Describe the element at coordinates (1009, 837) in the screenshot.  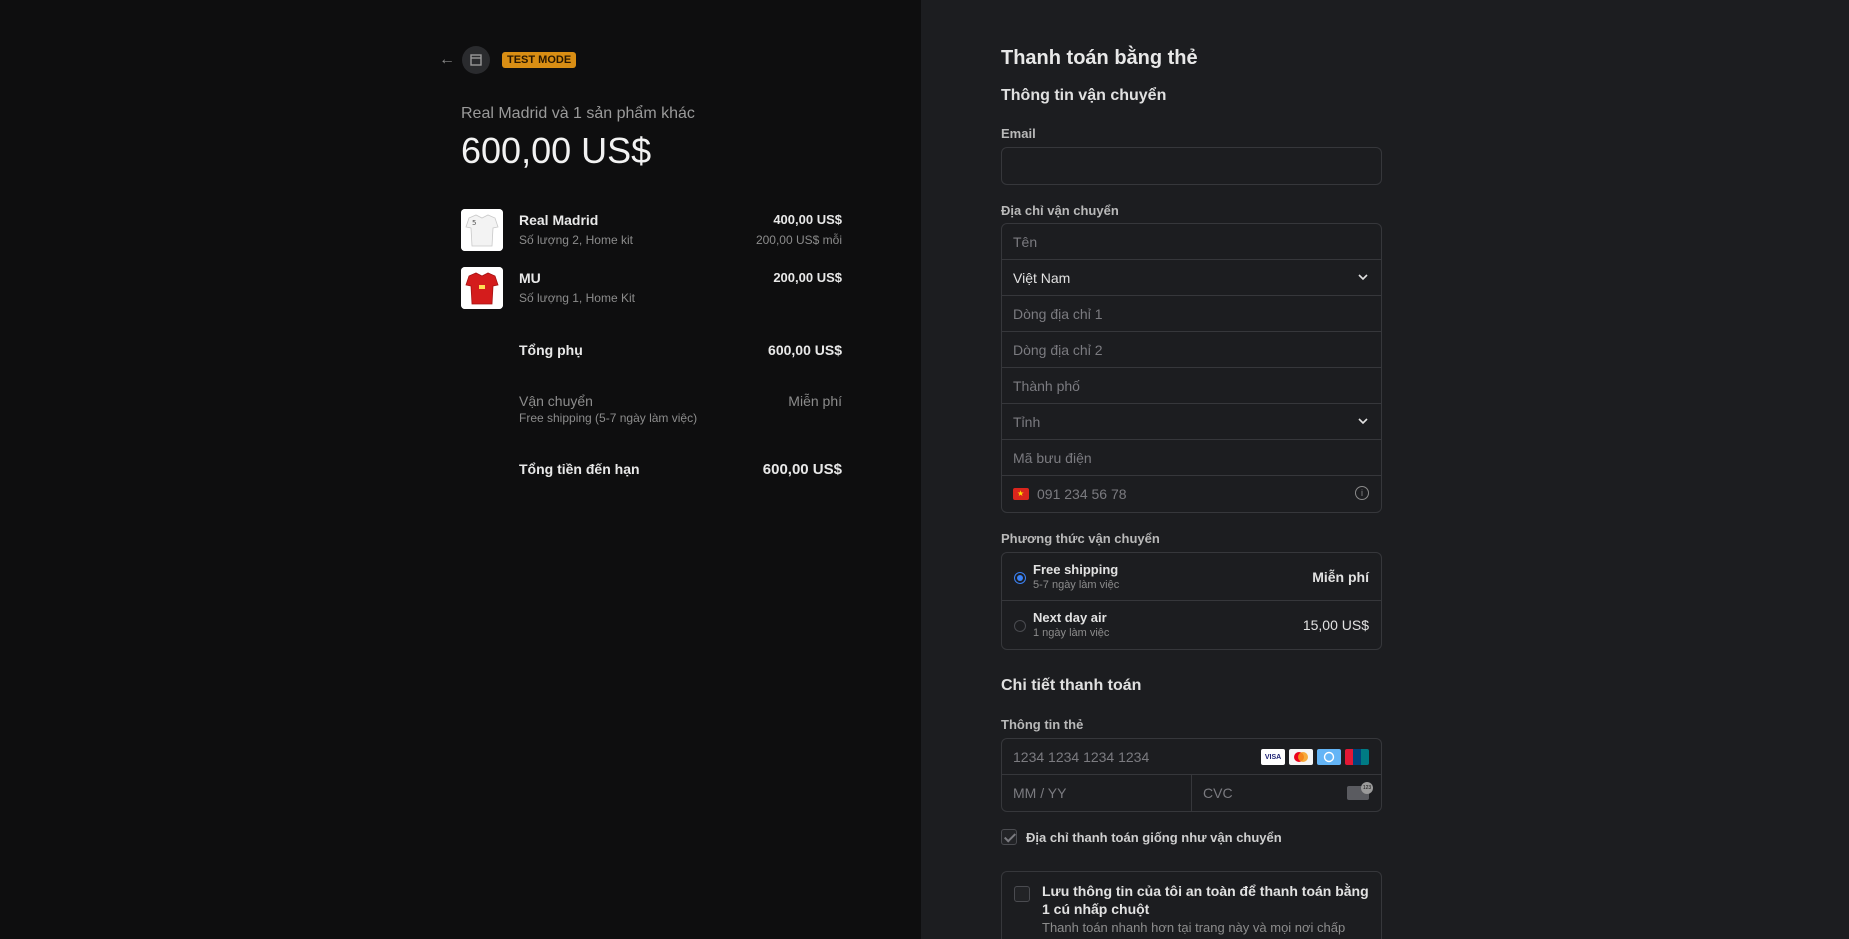
I see `billing-same-checkbox` at that location.